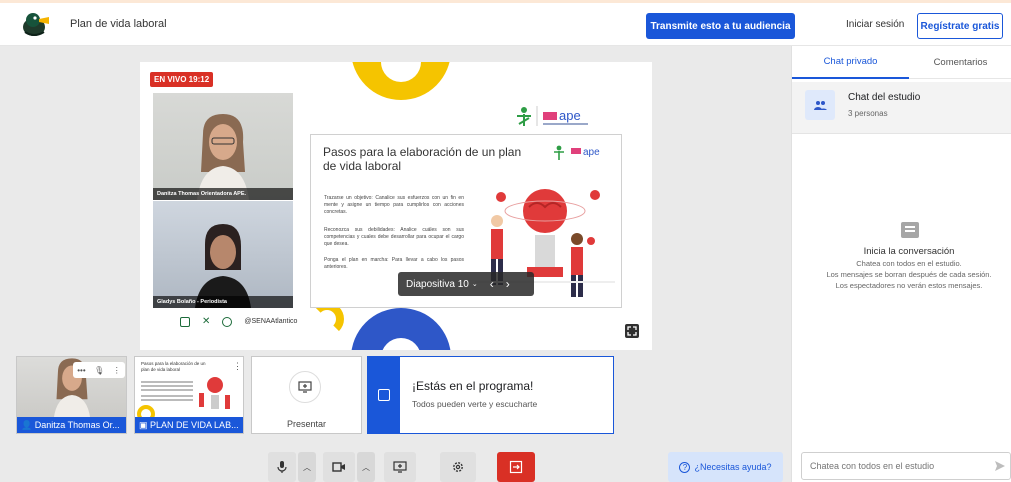 The image size is (1011, 482). Describe the element at coordinates (437, 284) in the screenshot. I see `slide-number: Diapositiva 10` at that location.